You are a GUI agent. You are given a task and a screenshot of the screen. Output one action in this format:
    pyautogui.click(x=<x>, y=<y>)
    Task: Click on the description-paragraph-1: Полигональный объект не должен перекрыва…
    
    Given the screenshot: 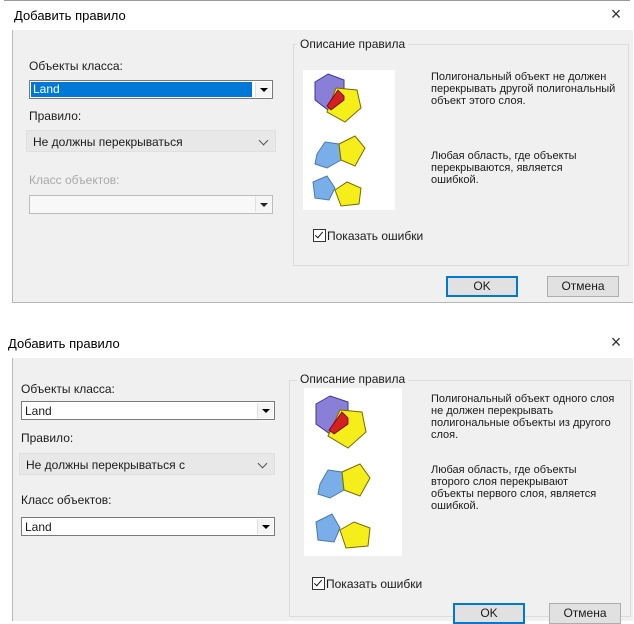 What is the action you would take?
    pyautogui.click(x=523, y=89)
    